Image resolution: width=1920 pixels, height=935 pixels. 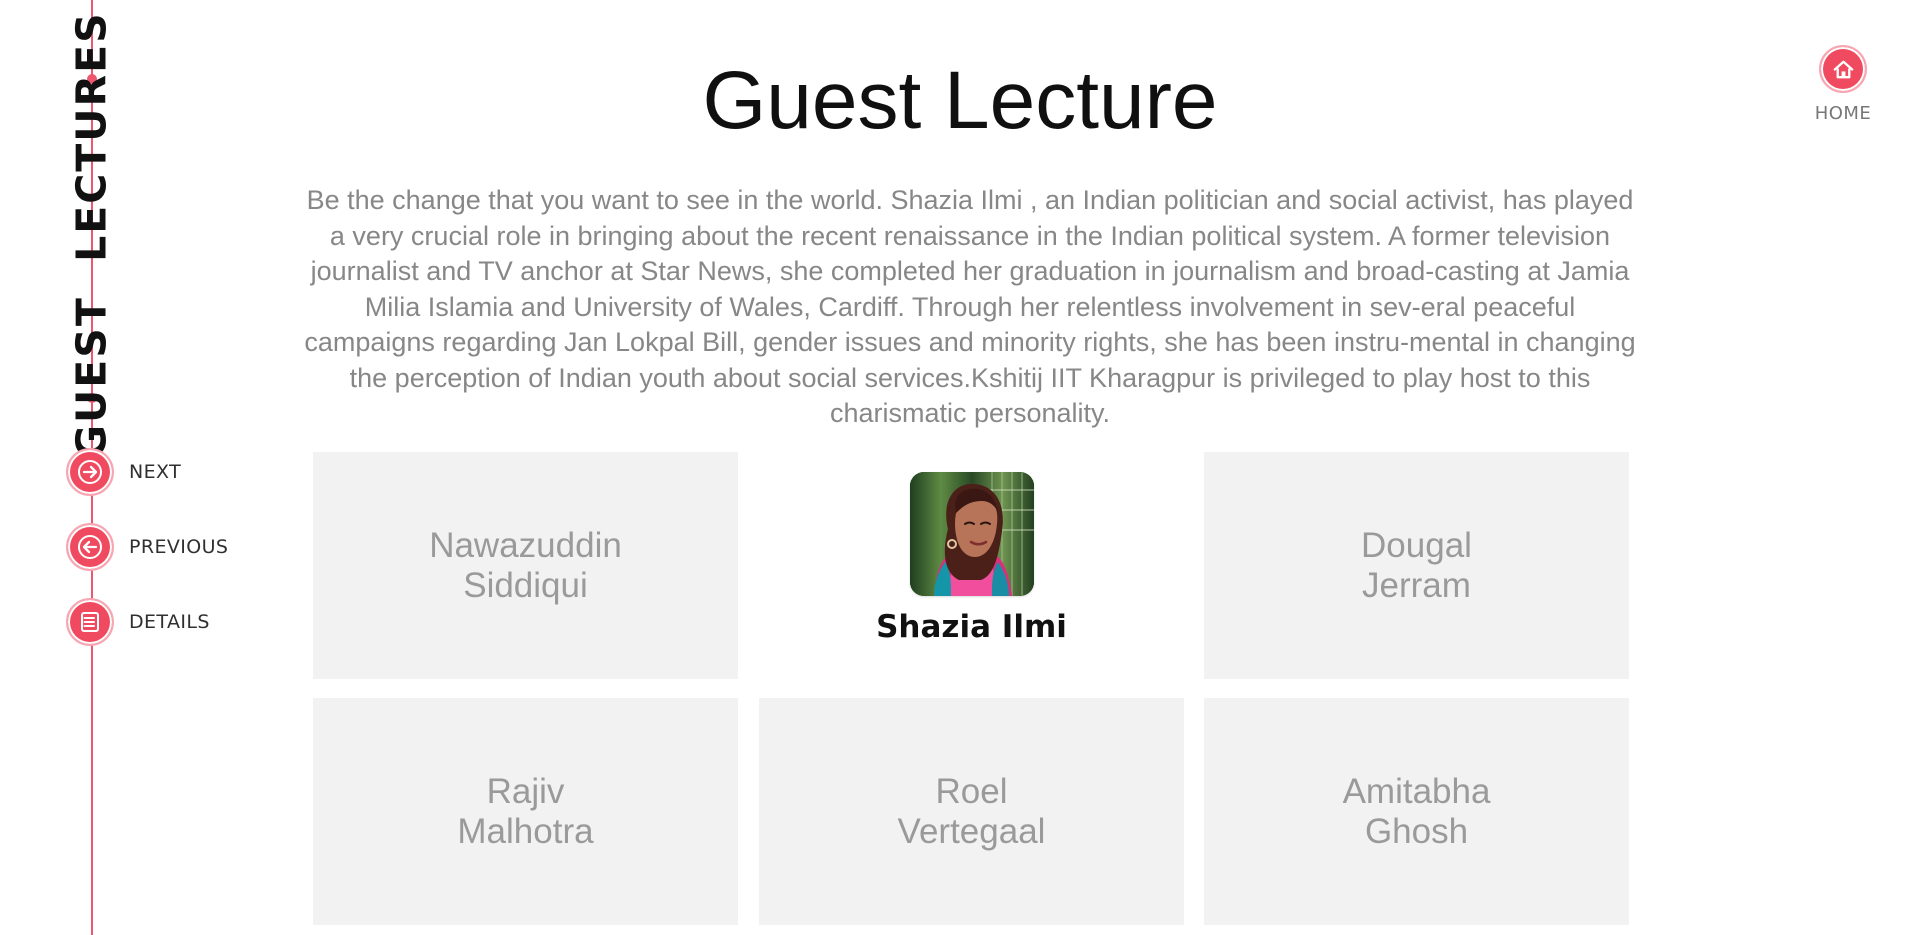 I want to click on lecturer-name: Roel Vertegaal, so click(x=972, y=812).